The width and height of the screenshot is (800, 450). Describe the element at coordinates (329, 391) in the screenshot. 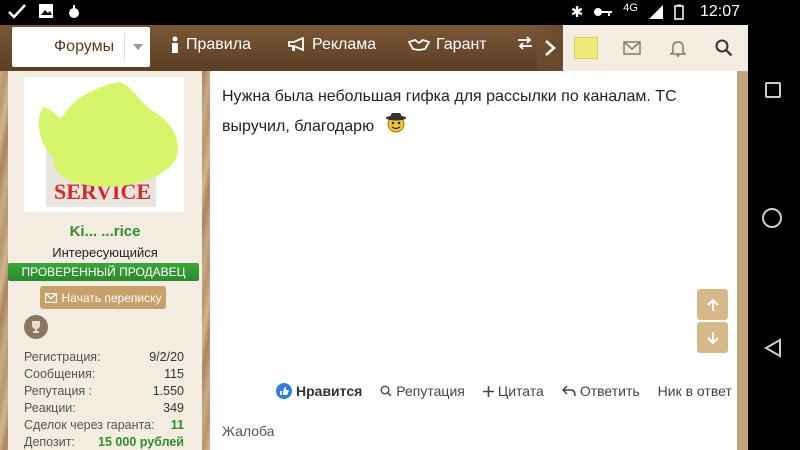

I see `like-label: Нравится` at that location.